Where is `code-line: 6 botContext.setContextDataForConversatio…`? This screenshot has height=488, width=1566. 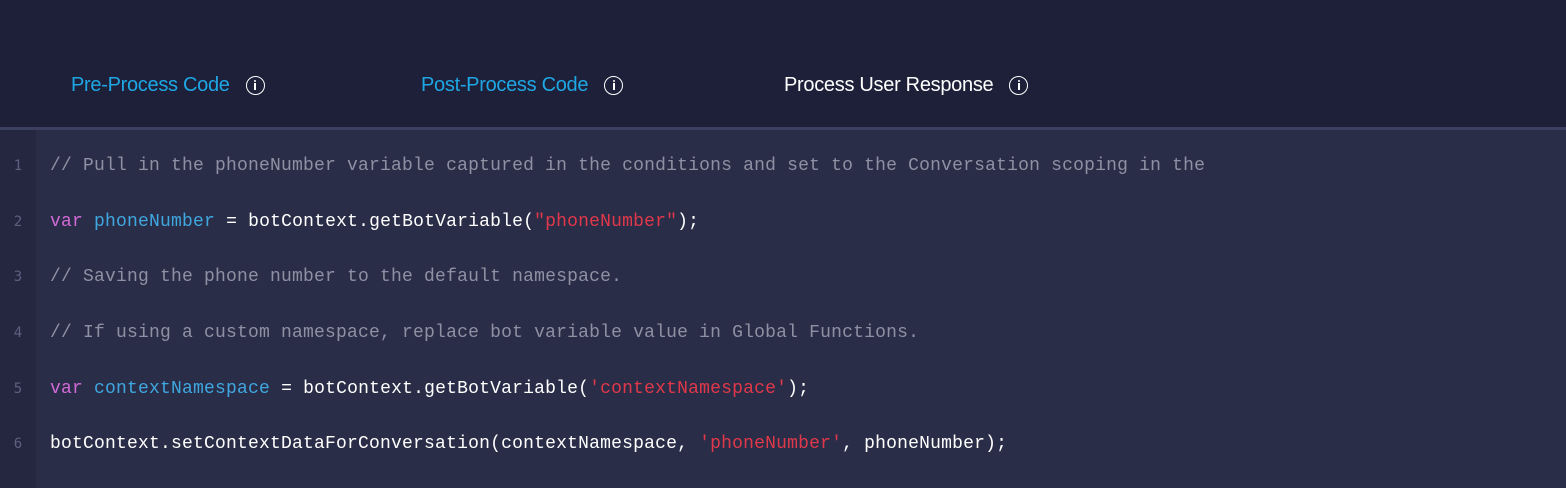
code-line: 6 botContext.setContextDataForConversatio… is located at coordinates (783, 444).